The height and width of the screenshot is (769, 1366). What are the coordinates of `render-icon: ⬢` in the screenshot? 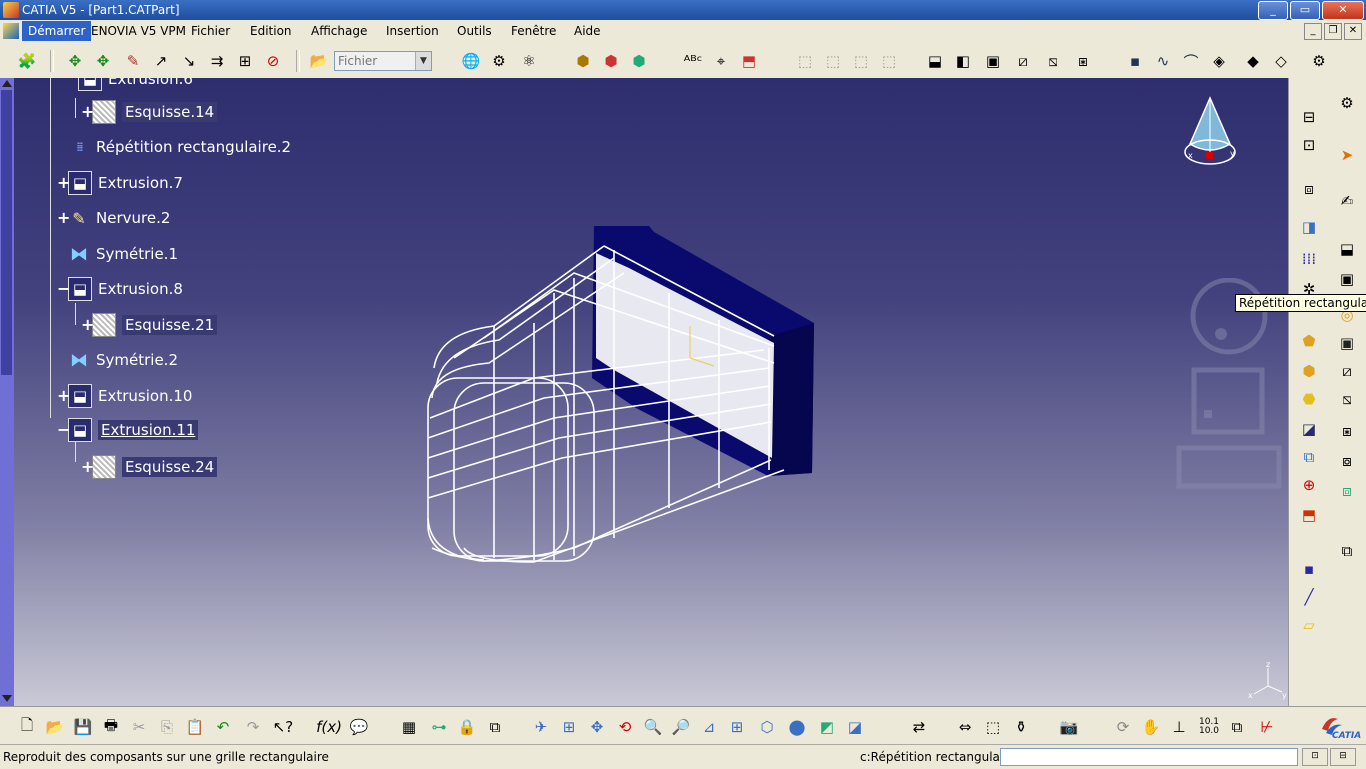 It's located at (583, 61).